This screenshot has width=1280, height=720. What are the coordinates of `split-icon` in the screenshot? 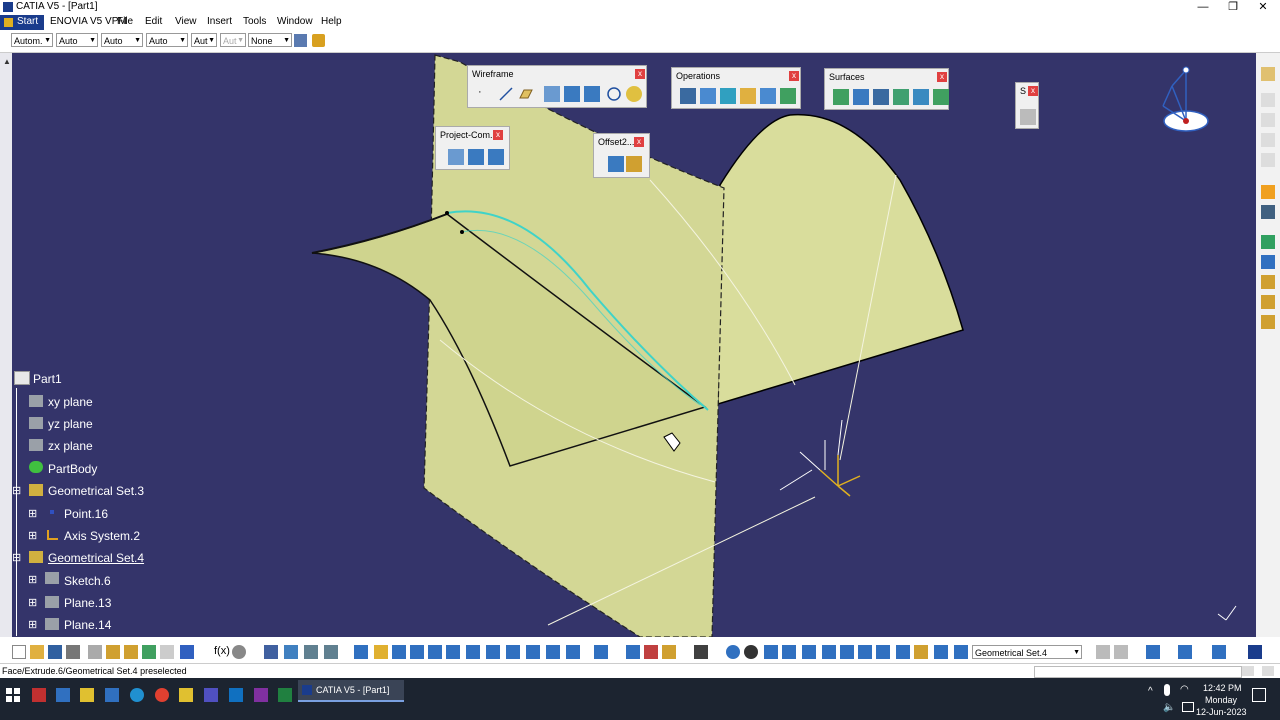 It's located at (708, 96).